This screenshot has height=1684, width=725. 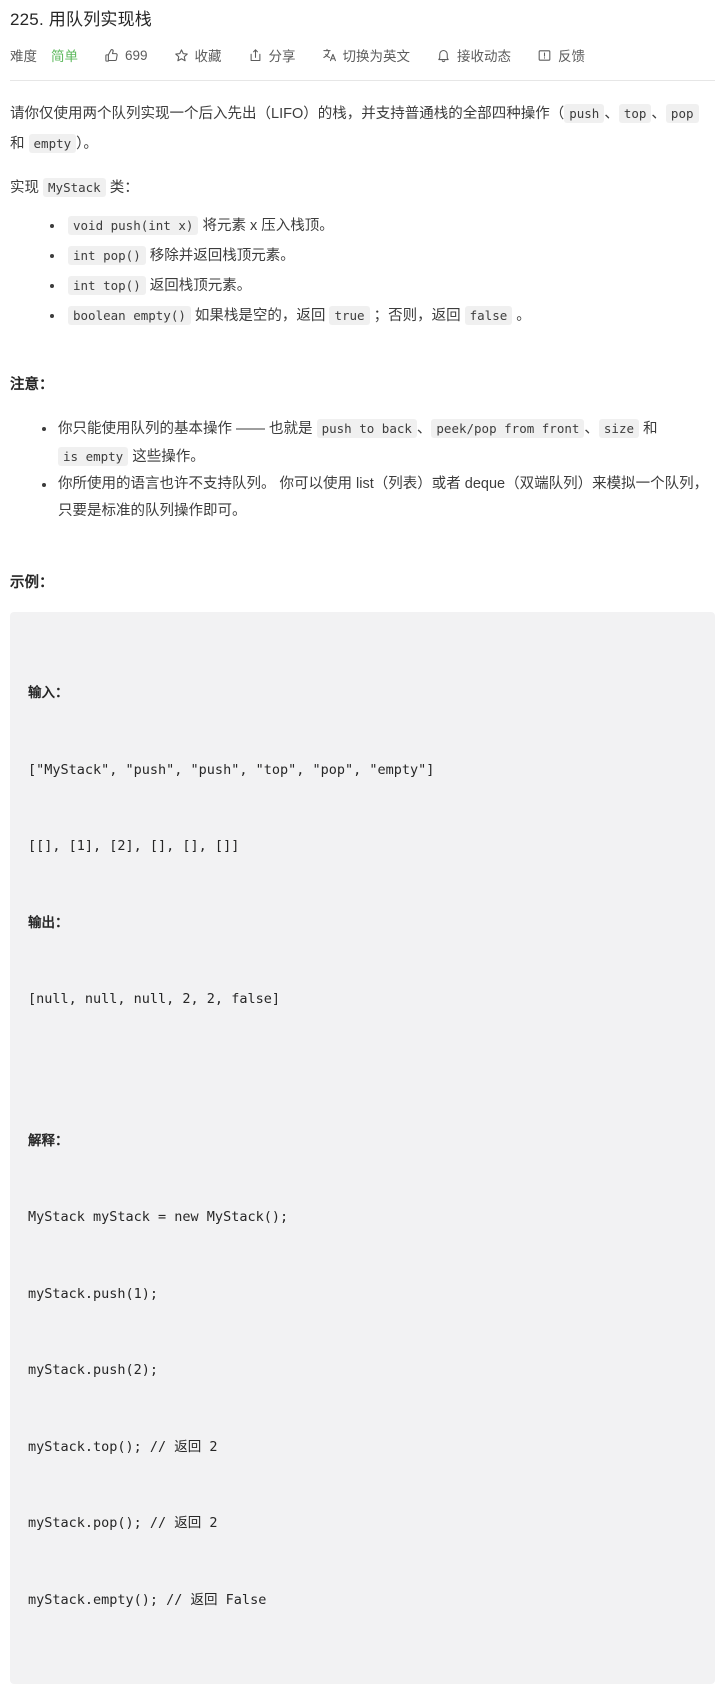 What do you see at coordinates (619, 428) in the screenshot?
I see `inline-code-size: size` at bounding box center [619, 428].